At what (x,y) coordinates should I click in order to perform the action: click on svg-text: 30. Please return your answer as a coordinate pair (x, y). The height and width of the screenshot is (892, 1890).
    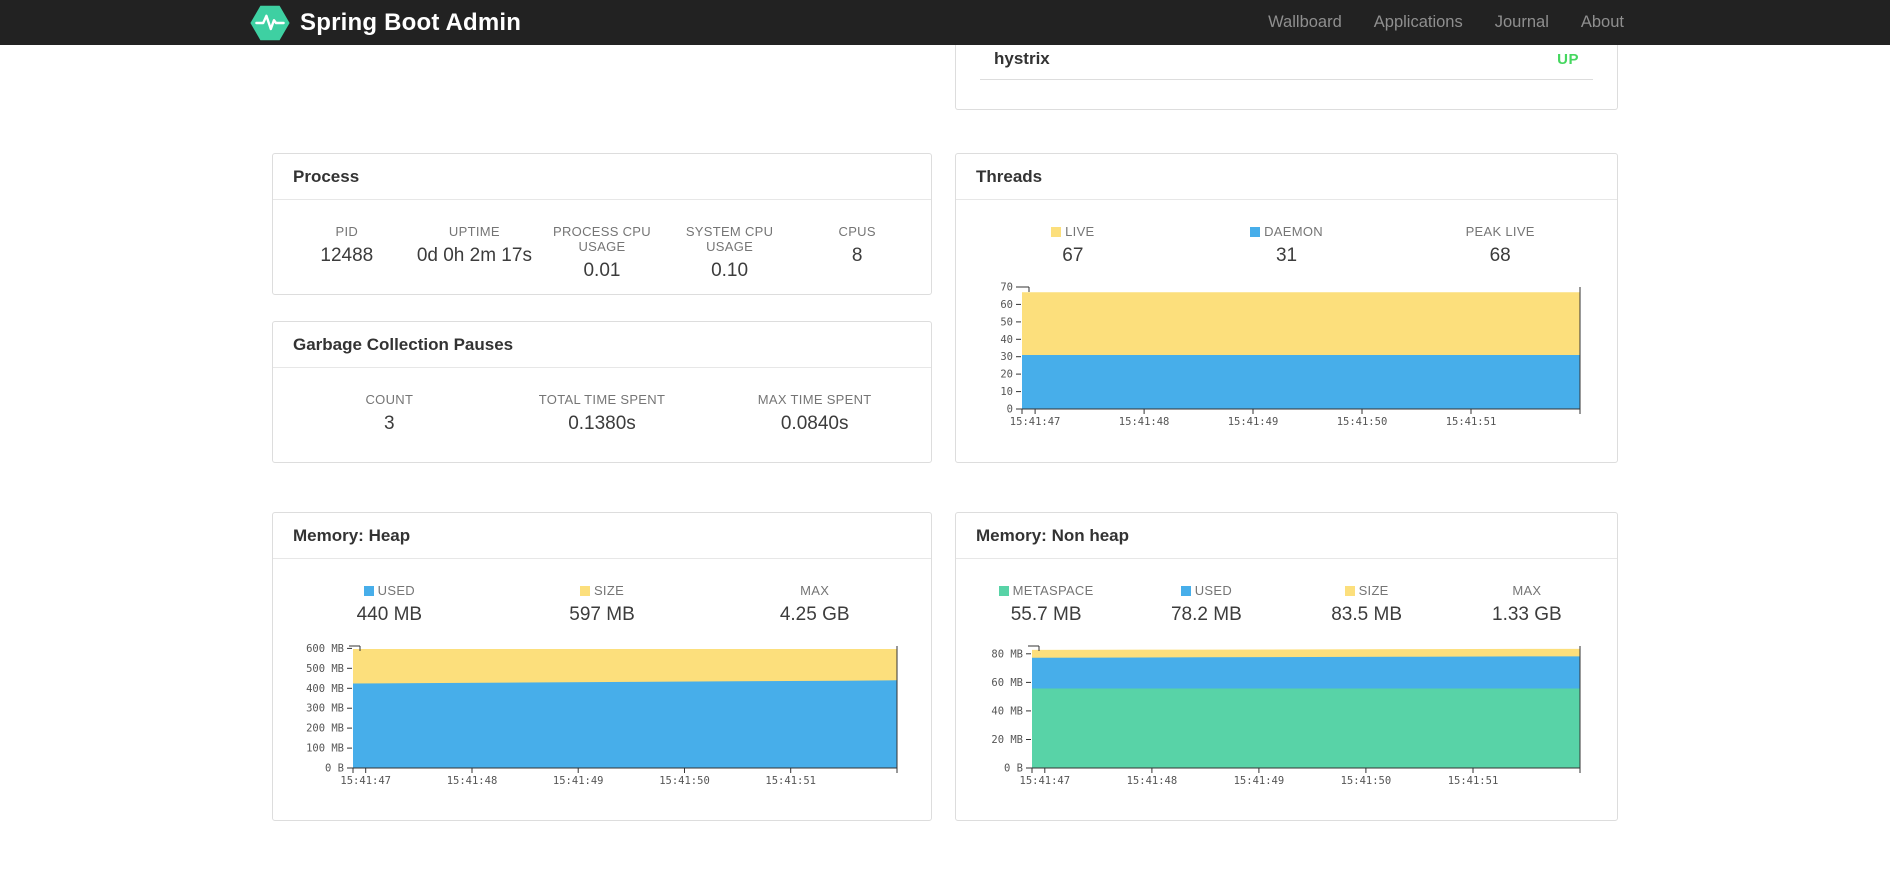
    Looking at the image, I should click on (1006, 357).